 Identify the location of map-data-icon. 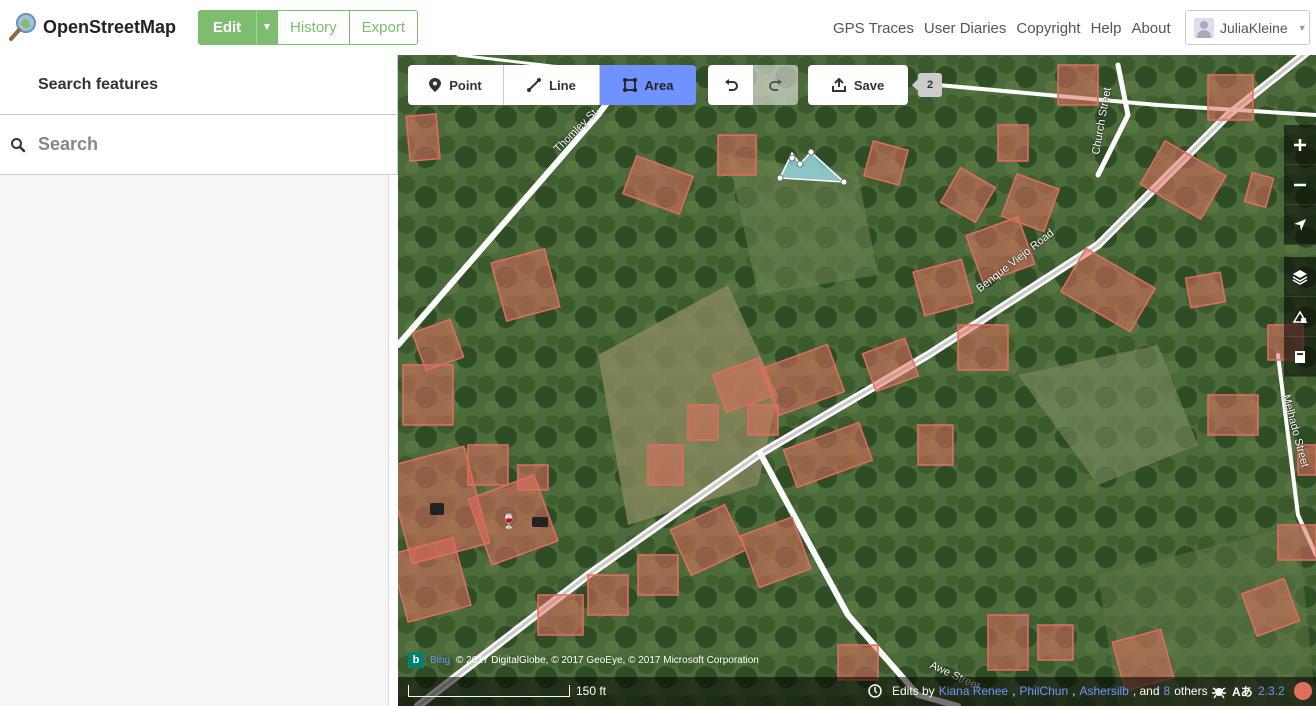
(1300, 316).